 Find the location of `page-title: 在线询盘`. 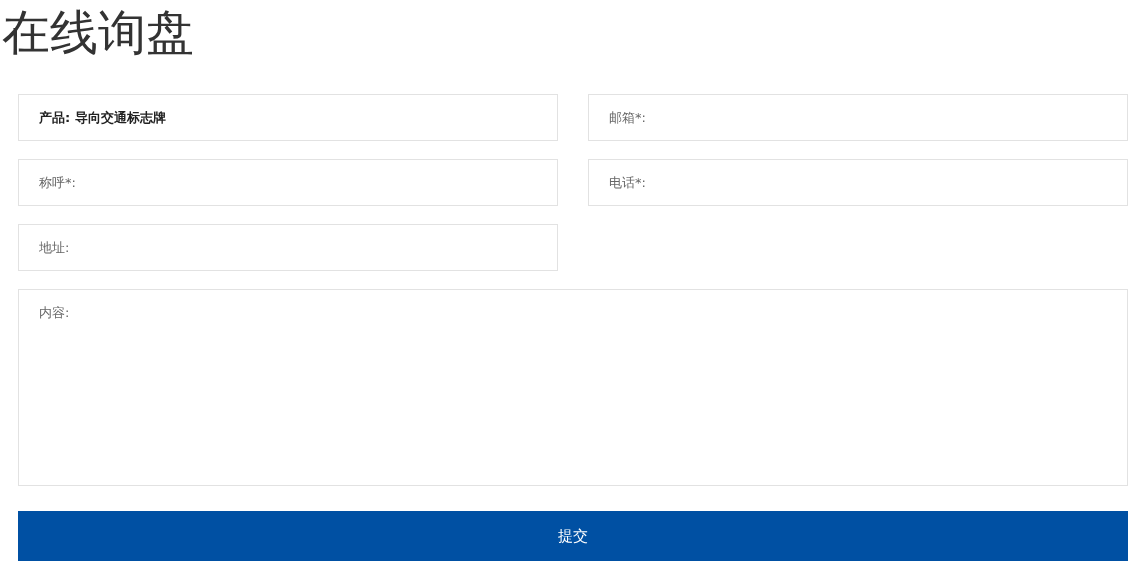

page-title: 在线询盘 is located at coordinates (98, 32).